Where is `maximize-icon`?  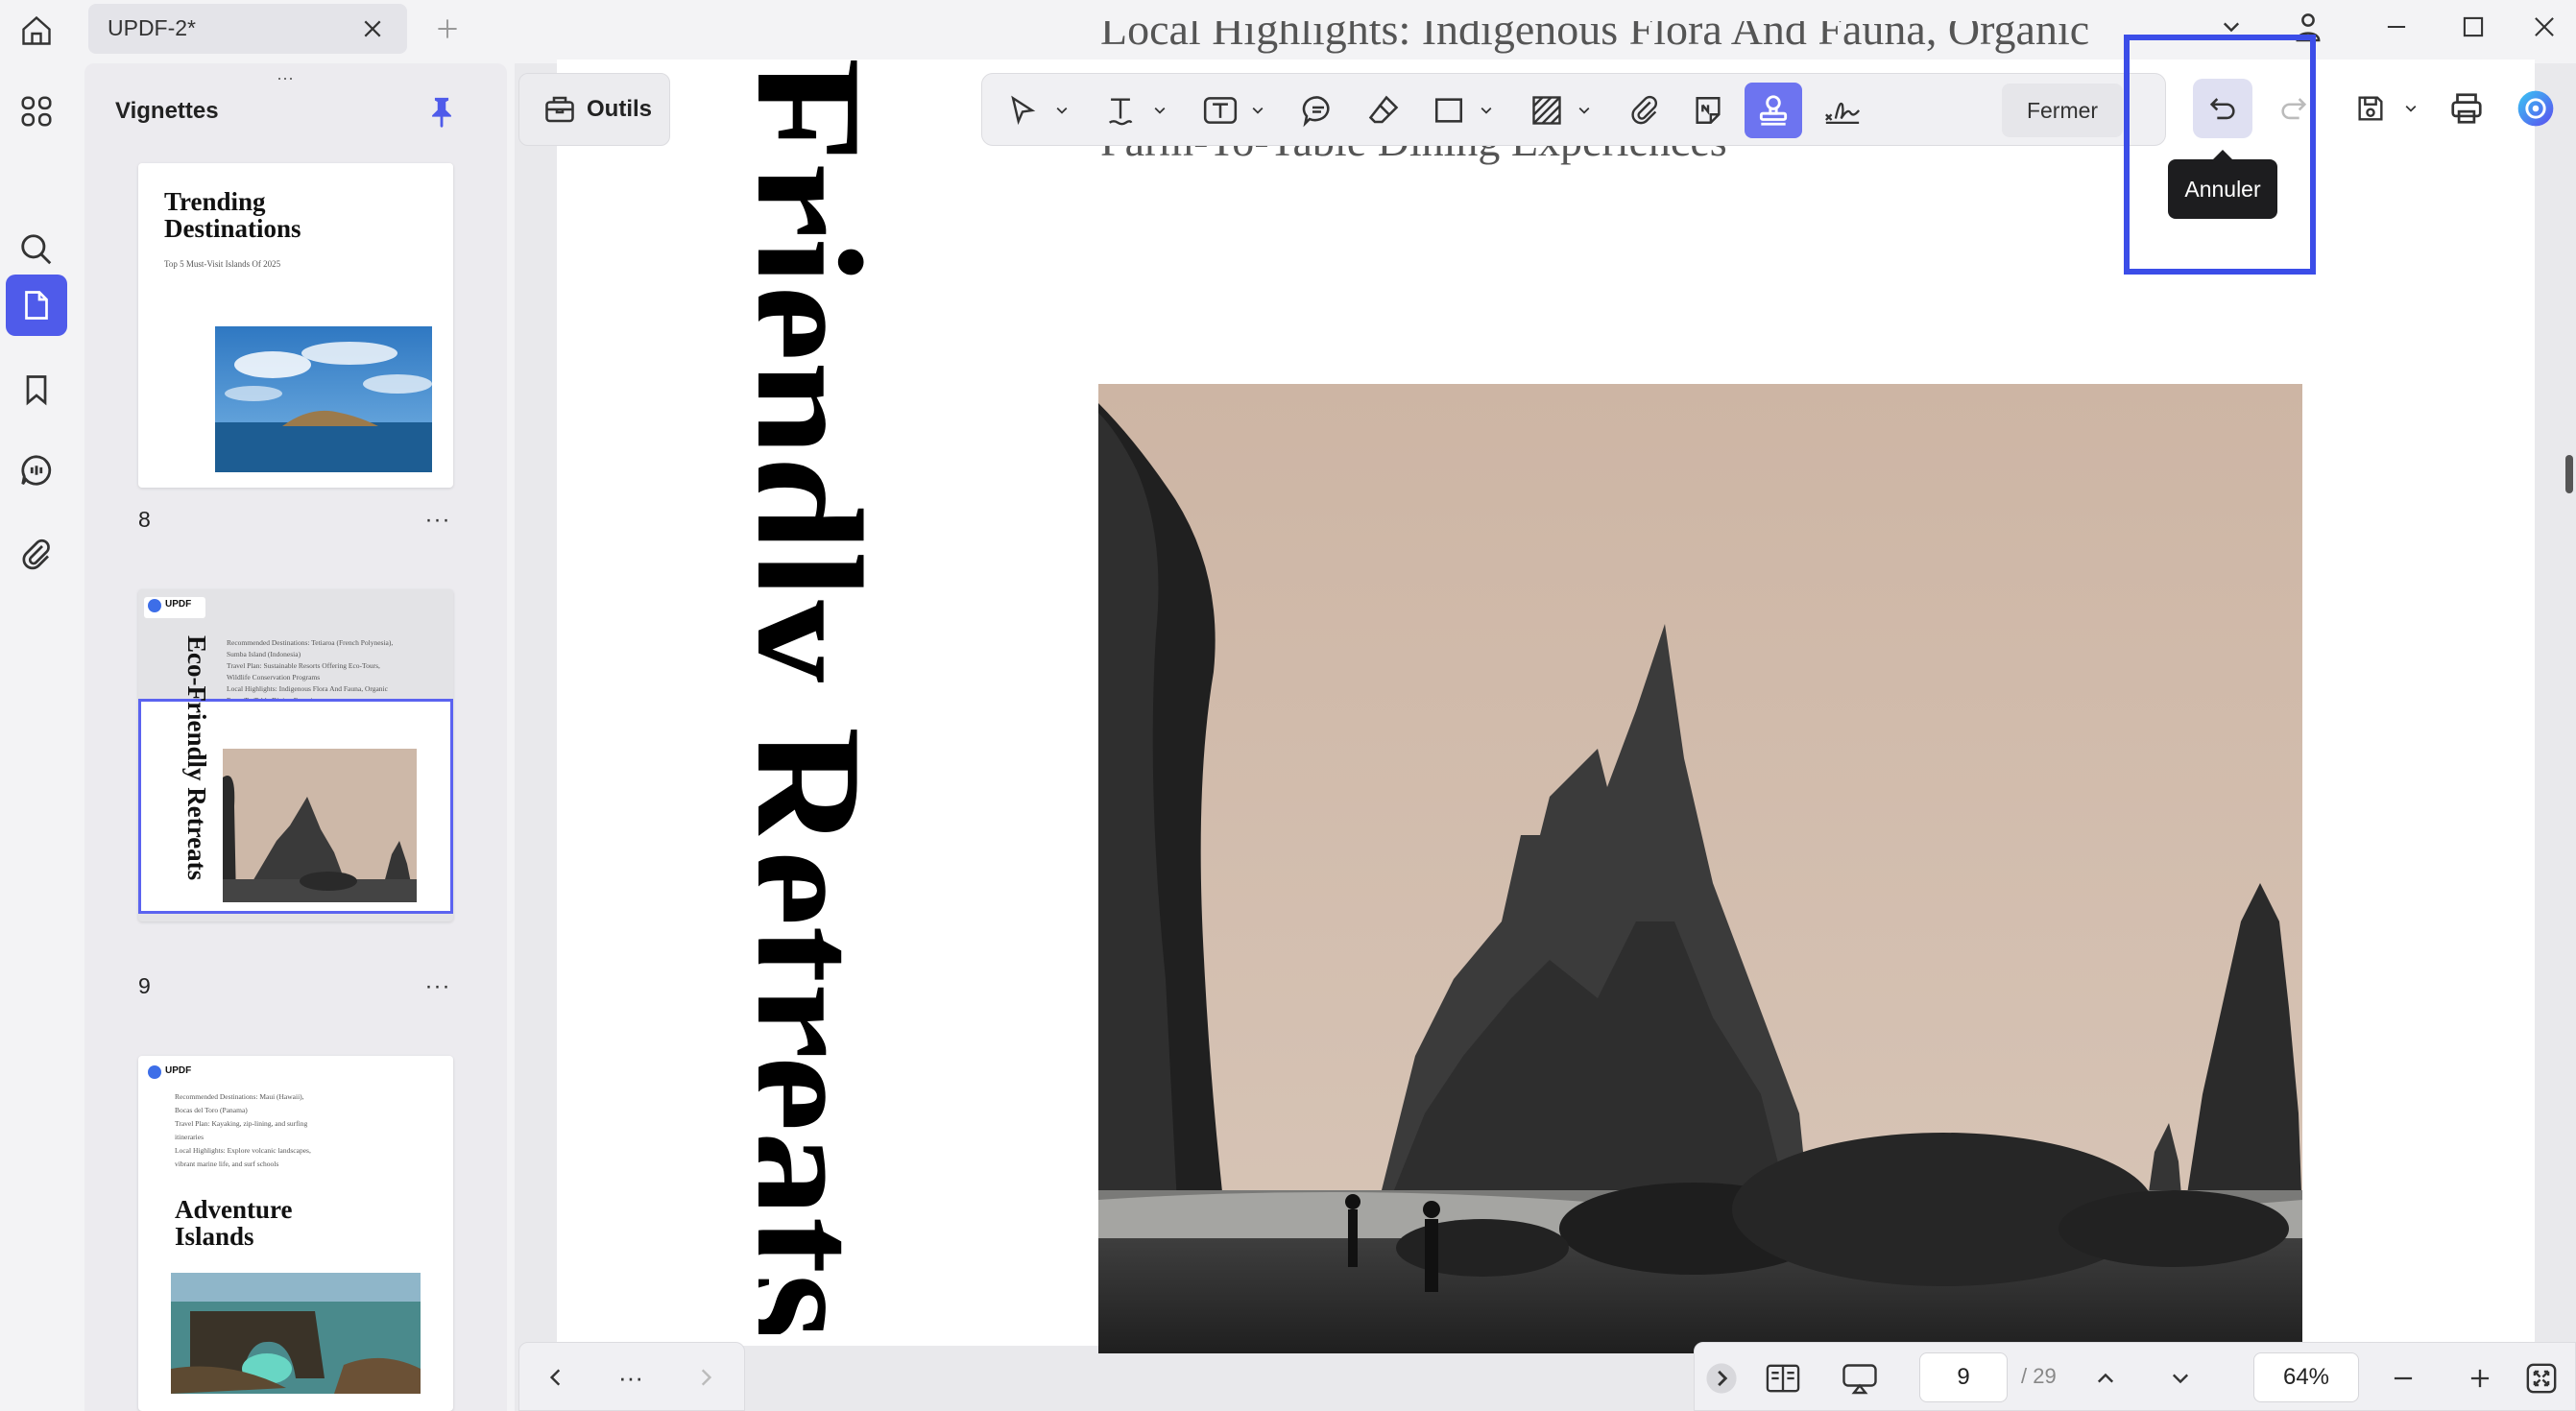
maximize-icon is located at coordinates (2473, 26).